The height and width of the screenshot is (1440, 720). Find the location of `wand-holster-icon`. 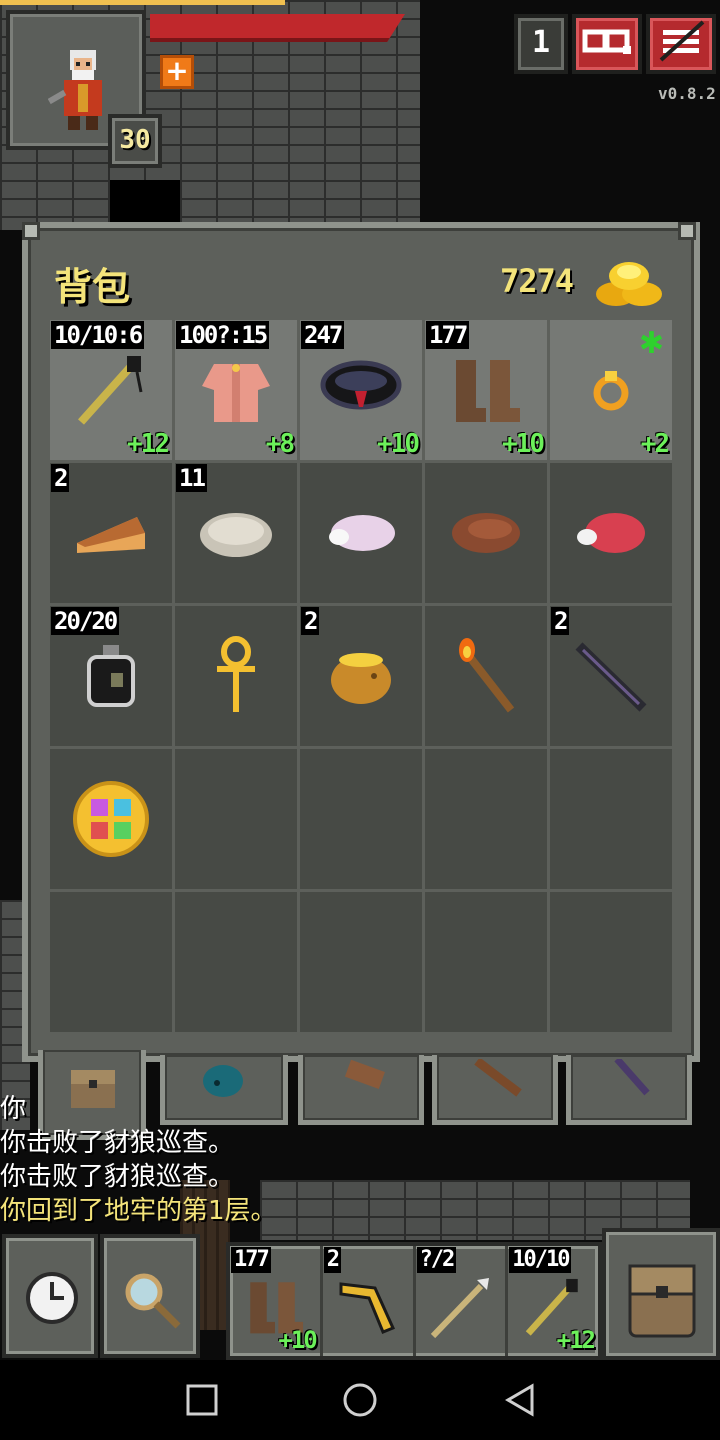

wand-holster-icon is located at coordinates (632, 1077).